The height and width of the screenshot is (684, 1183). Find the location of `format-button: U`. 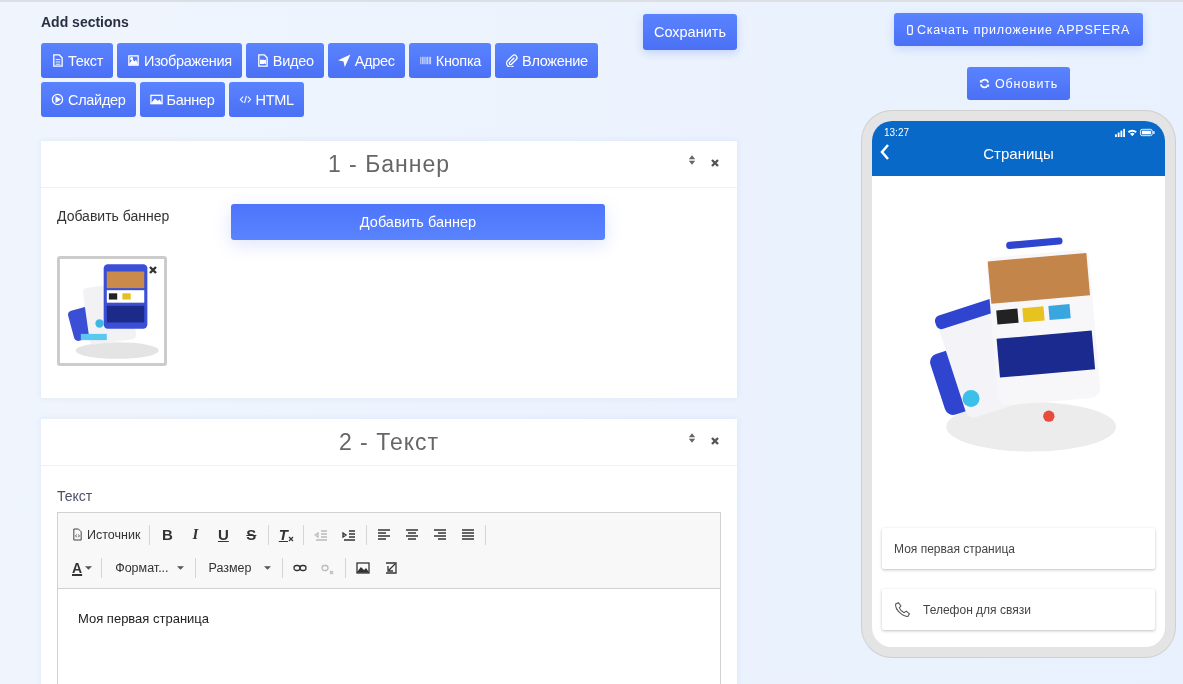

format-button: U is located at coordinates (223, 534).